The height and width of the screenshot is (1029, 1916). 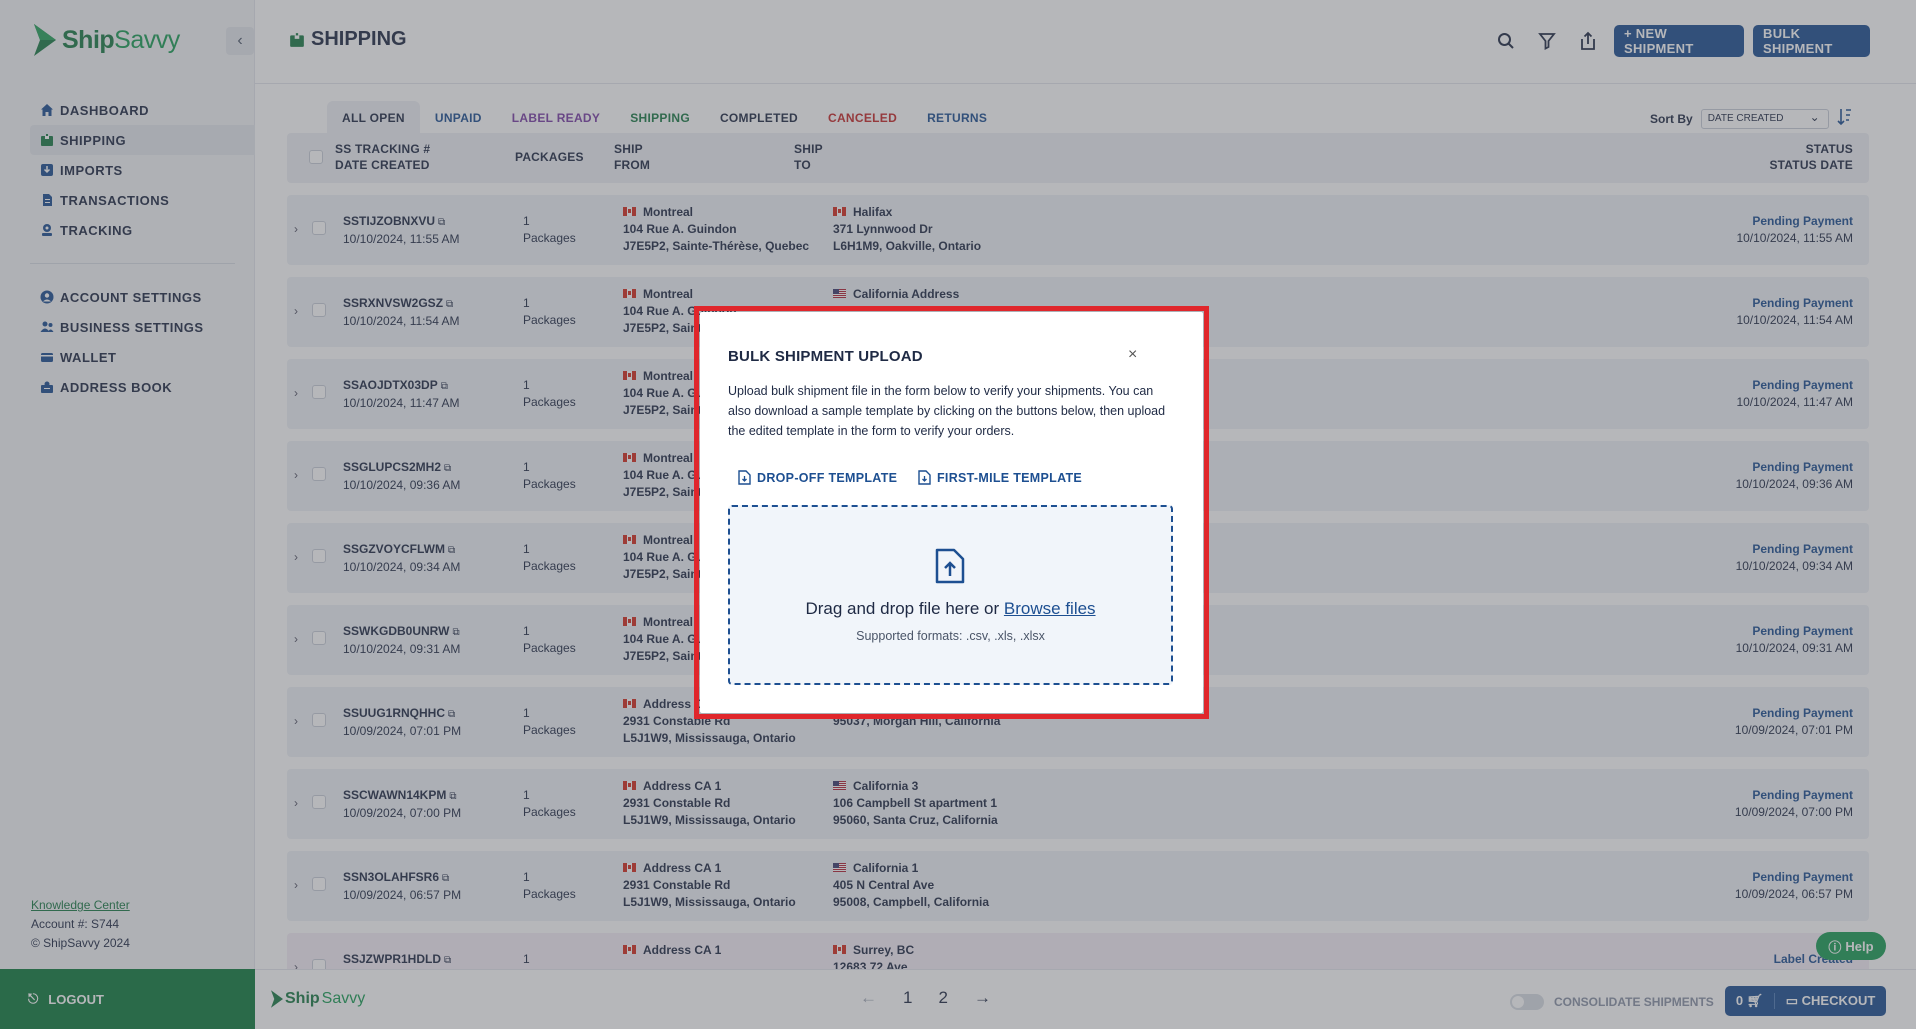 I want to click on dropoff-template-button: DROP-OFF TEMPLATE, so click(x=817, y=477).